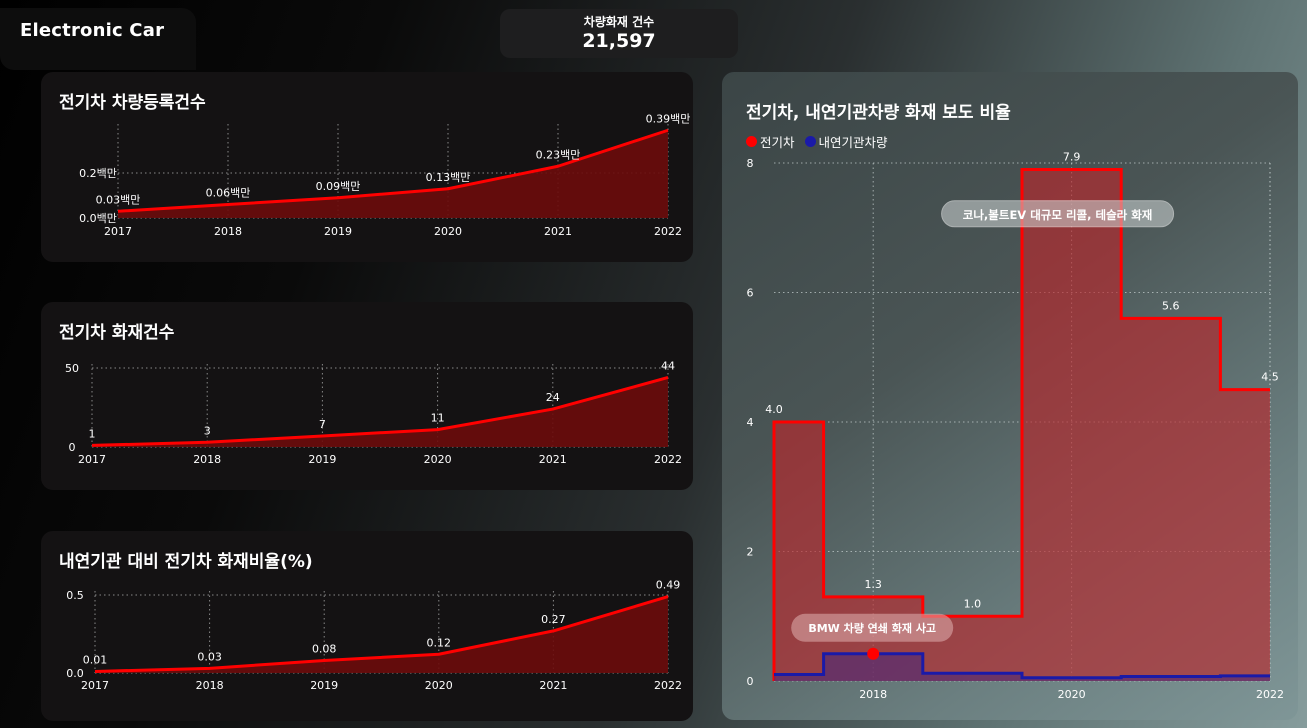 The height and width of the screenshot is (728, 1307). What do you see at coordinates (873, 584) in the screenshot?
I see `data-label: 1.3` at bounding box center [873, 584].